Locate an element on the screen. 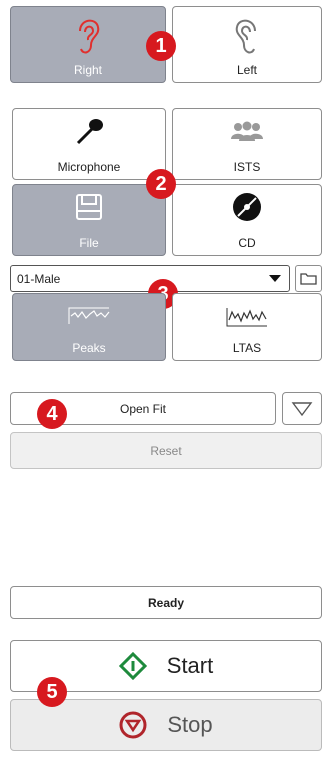  status-box: Ready is located at coordinates (166, 602).